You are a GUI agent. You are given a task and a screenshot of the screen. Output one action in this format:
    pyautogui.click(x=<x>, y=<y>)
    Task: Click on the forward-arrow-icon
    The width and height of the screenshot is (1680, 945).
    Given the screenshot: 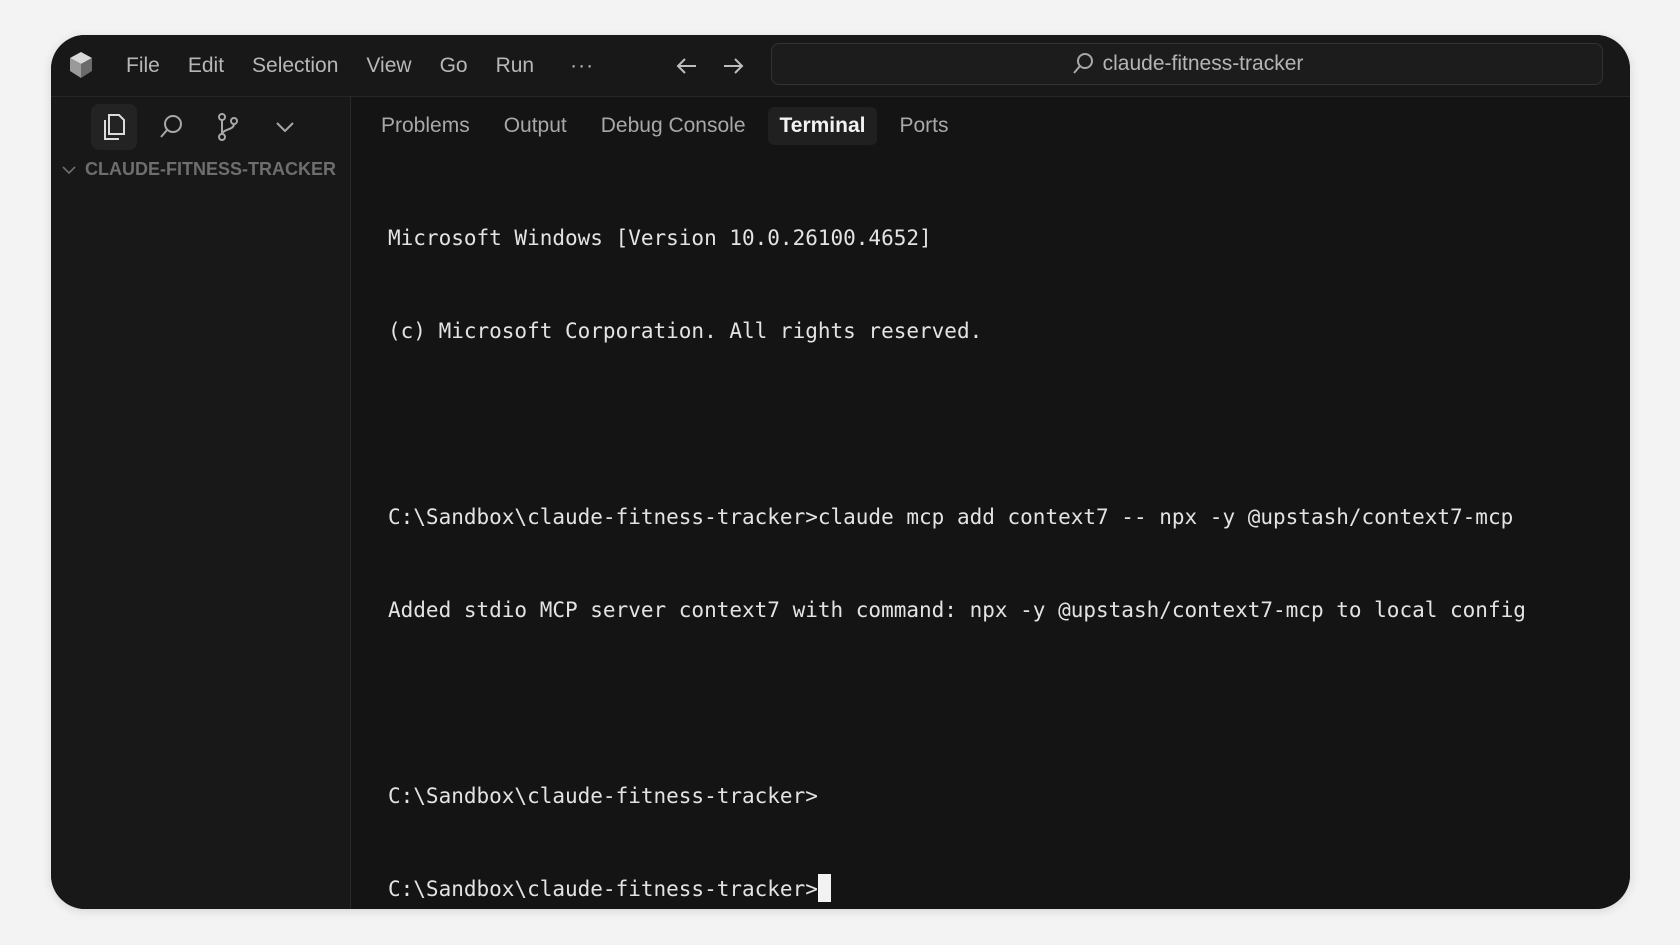 What is the action you would take?
    pyautogui.click(x=733, y=66)
    